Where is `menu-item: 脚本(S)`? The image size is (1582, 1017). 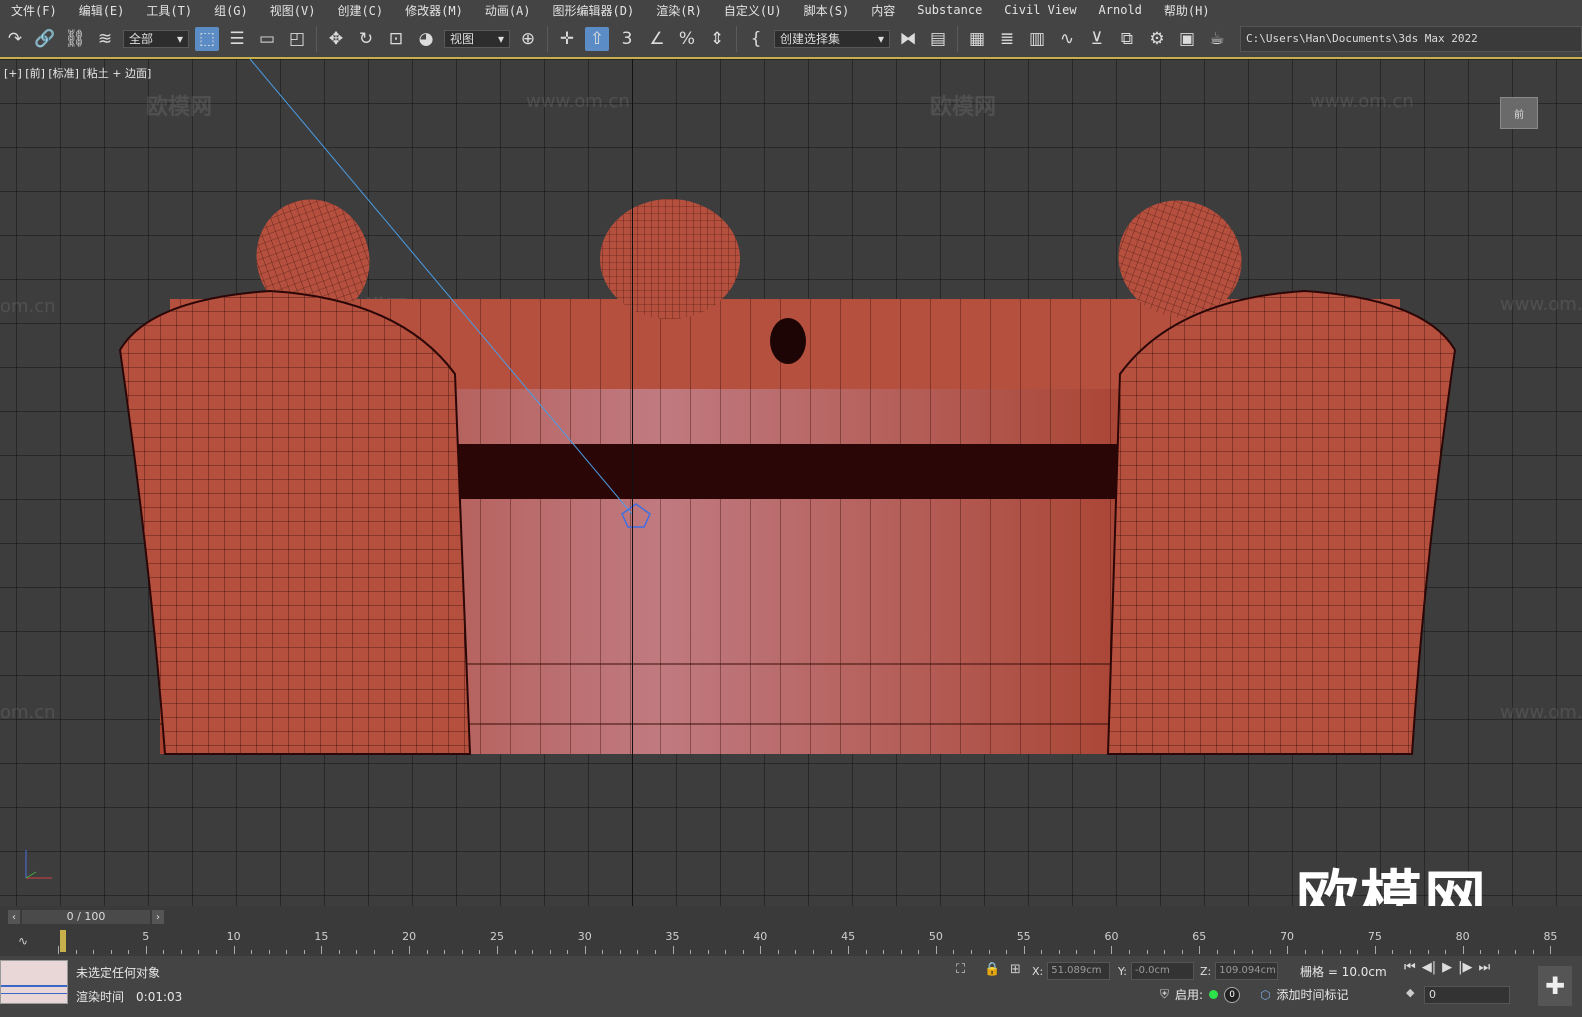 menu-item: 脚本(S) is located at coordinates (827, 10).